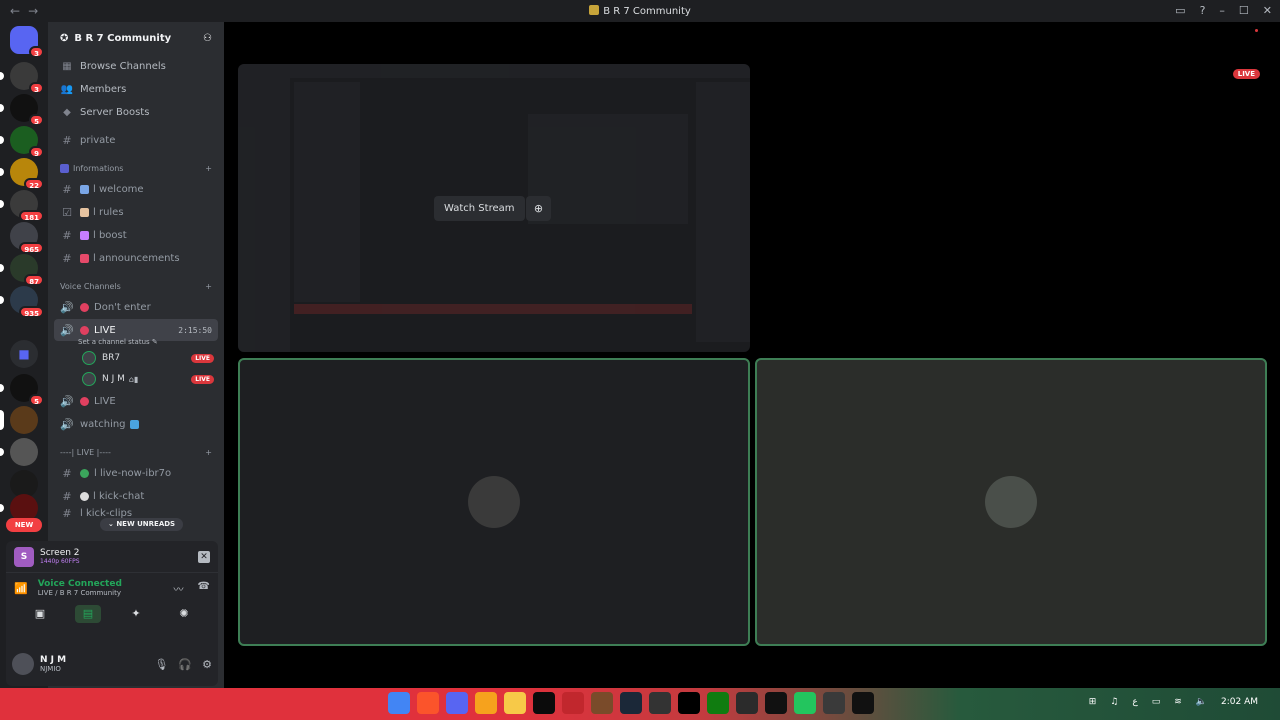 The width and height of the screenshot is (1280, 720). What do you see at coordinates (136, 38) in the screenshot?
I see `server-header: ✪ B R 7 Community ⚇` at bounding box center [136, 38].